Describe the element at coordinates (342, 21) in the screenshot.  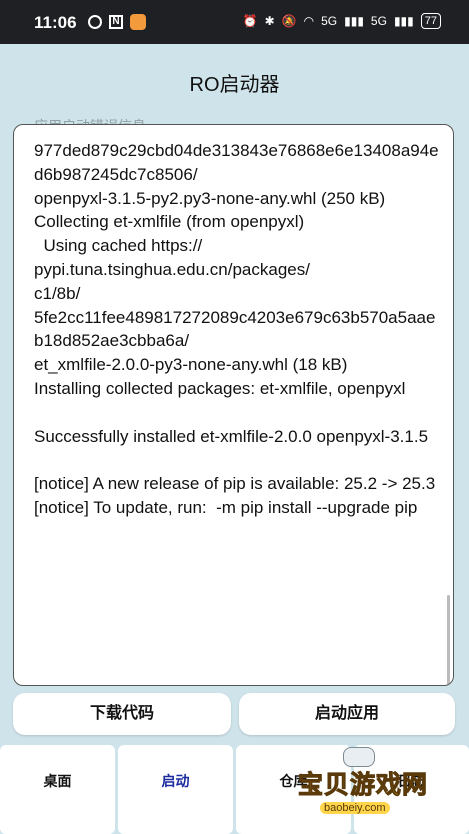
I see `status-right-icons: ⏰ ✱ 🔕 ◠ 5G ▮▮▮ 5G ▮▮▮ 77` at that location.